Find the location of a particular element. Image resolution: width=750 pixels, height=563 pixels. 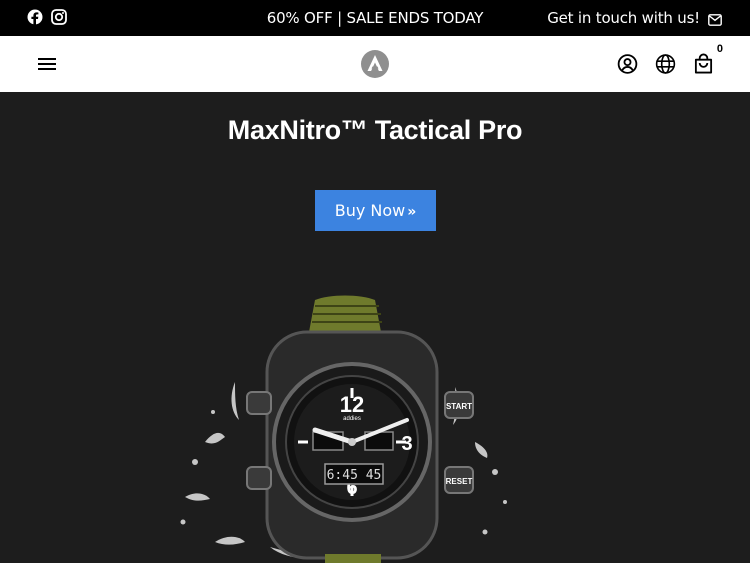

brand-logo-icon is located at coordinates (375, 64).